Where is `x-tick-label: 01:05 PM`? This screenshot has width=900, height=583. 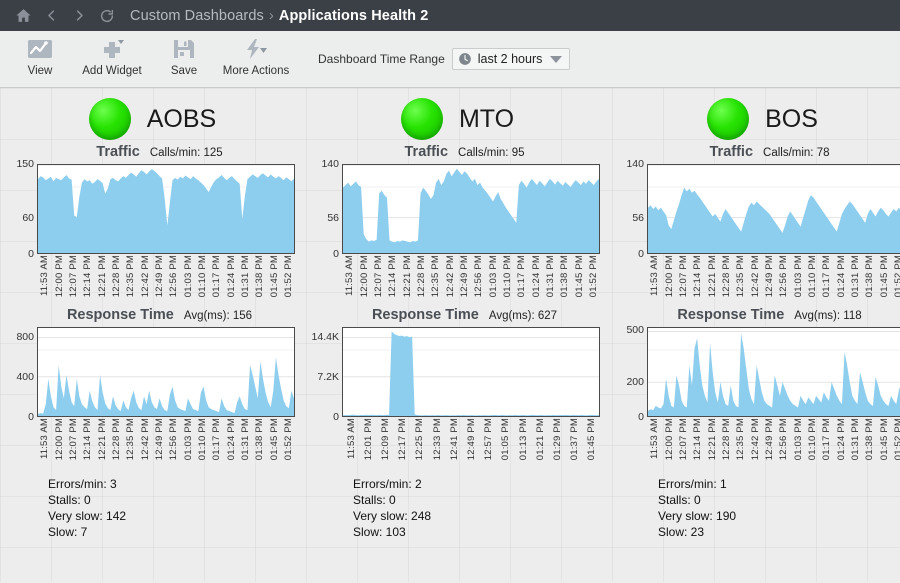 x-tick-label: 01:05 PM is located at coordinates (506, 439).